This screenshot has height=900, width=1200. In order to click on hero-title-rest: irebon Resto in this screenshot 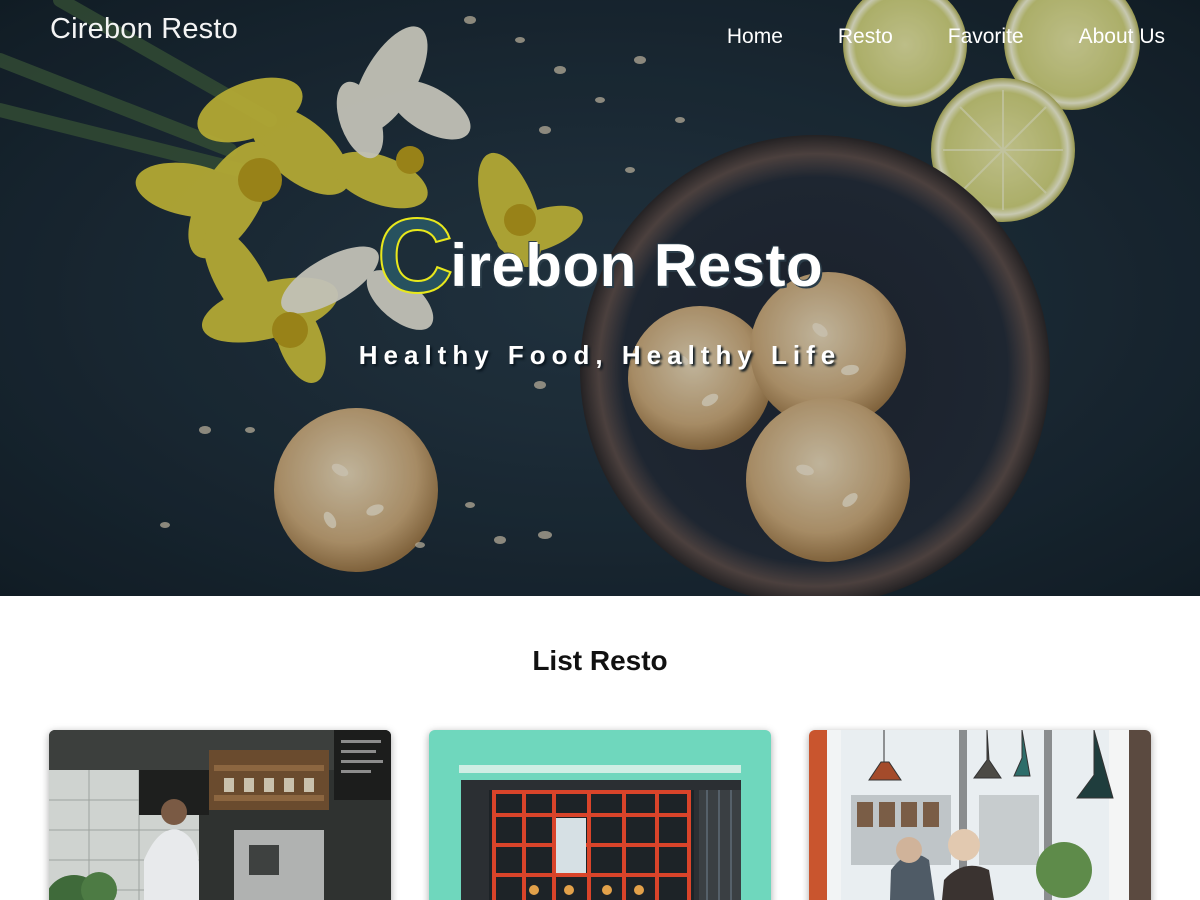, I will do `click(637, 265)`.